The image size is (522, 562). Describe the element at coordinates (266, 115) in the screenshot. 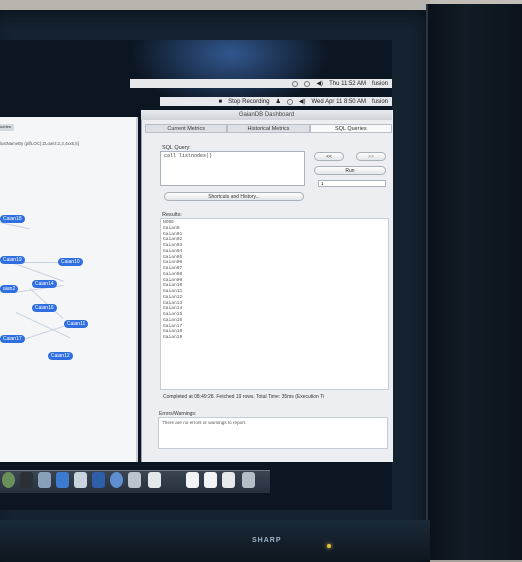

I see `window-title: GaianDB Dashboard` at that location.